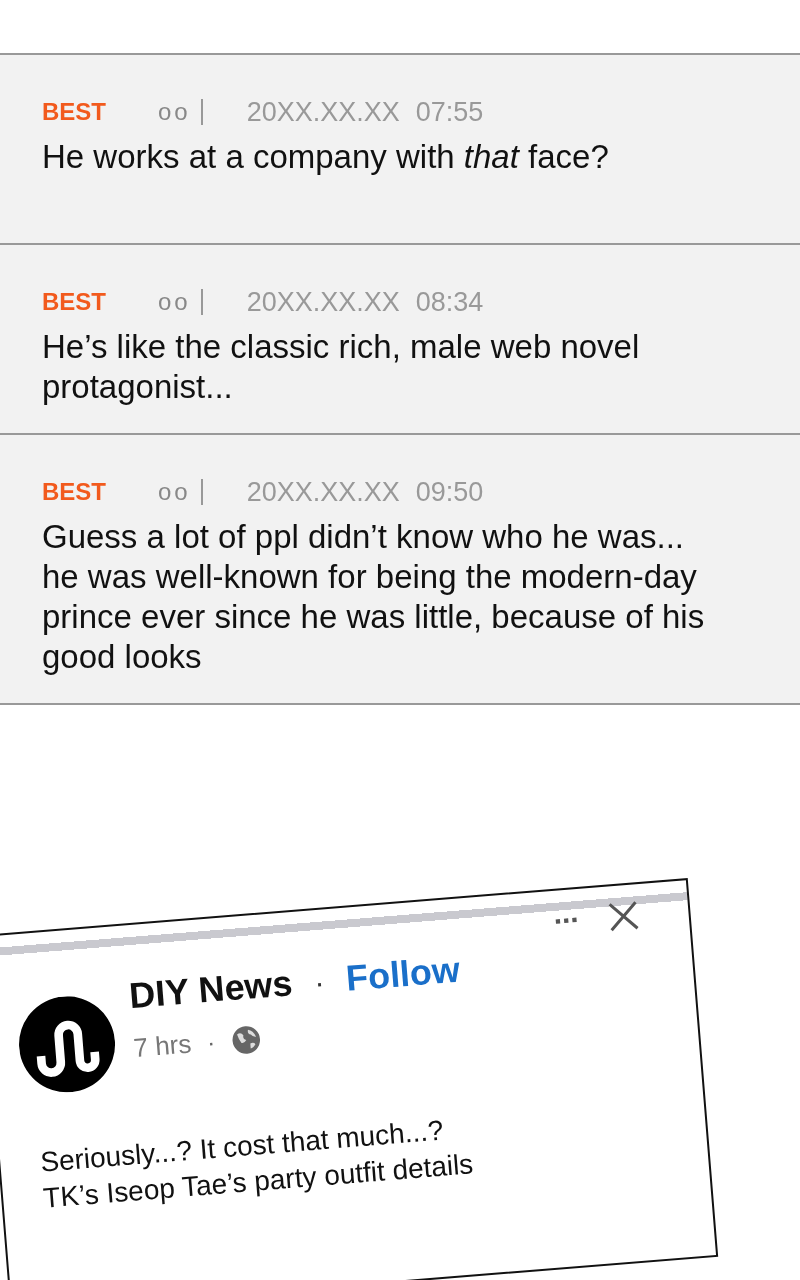 The width and height of the screenshot is (800, 1280). What do you see at coordinates (623, 916) in the screenshot?
I see `close-icon` at bounding box center [623, 916].